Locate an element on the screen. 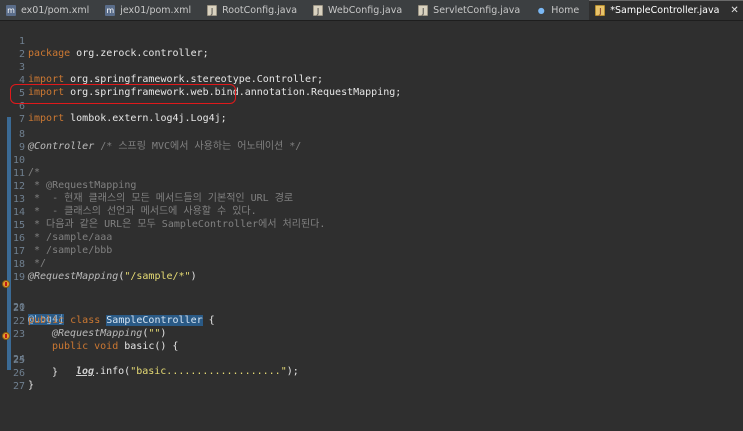 The image size is (743, 431). tab-label: ServletConfig.java is located at coordinates (477, 10).